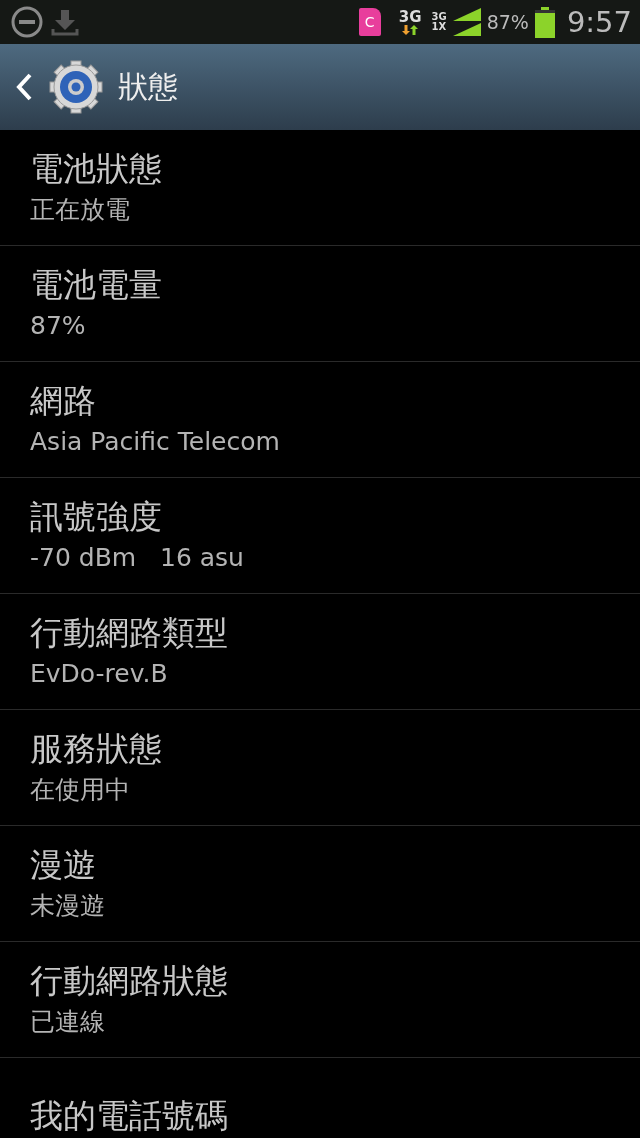 This screenshot has height=1138, width=640. What do you see at coordinates (96, 169) in the screenshot?
I see `item-title: 電池狀態` at bounding box center [96, 169].